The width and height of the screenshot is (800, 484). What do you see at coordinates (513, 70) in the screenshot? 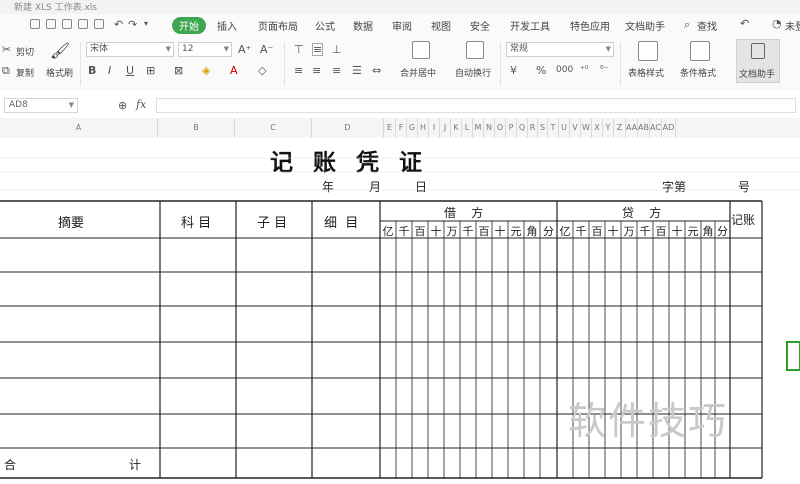
I see `currency-icon: ¥` at bounding box center [513, 70].